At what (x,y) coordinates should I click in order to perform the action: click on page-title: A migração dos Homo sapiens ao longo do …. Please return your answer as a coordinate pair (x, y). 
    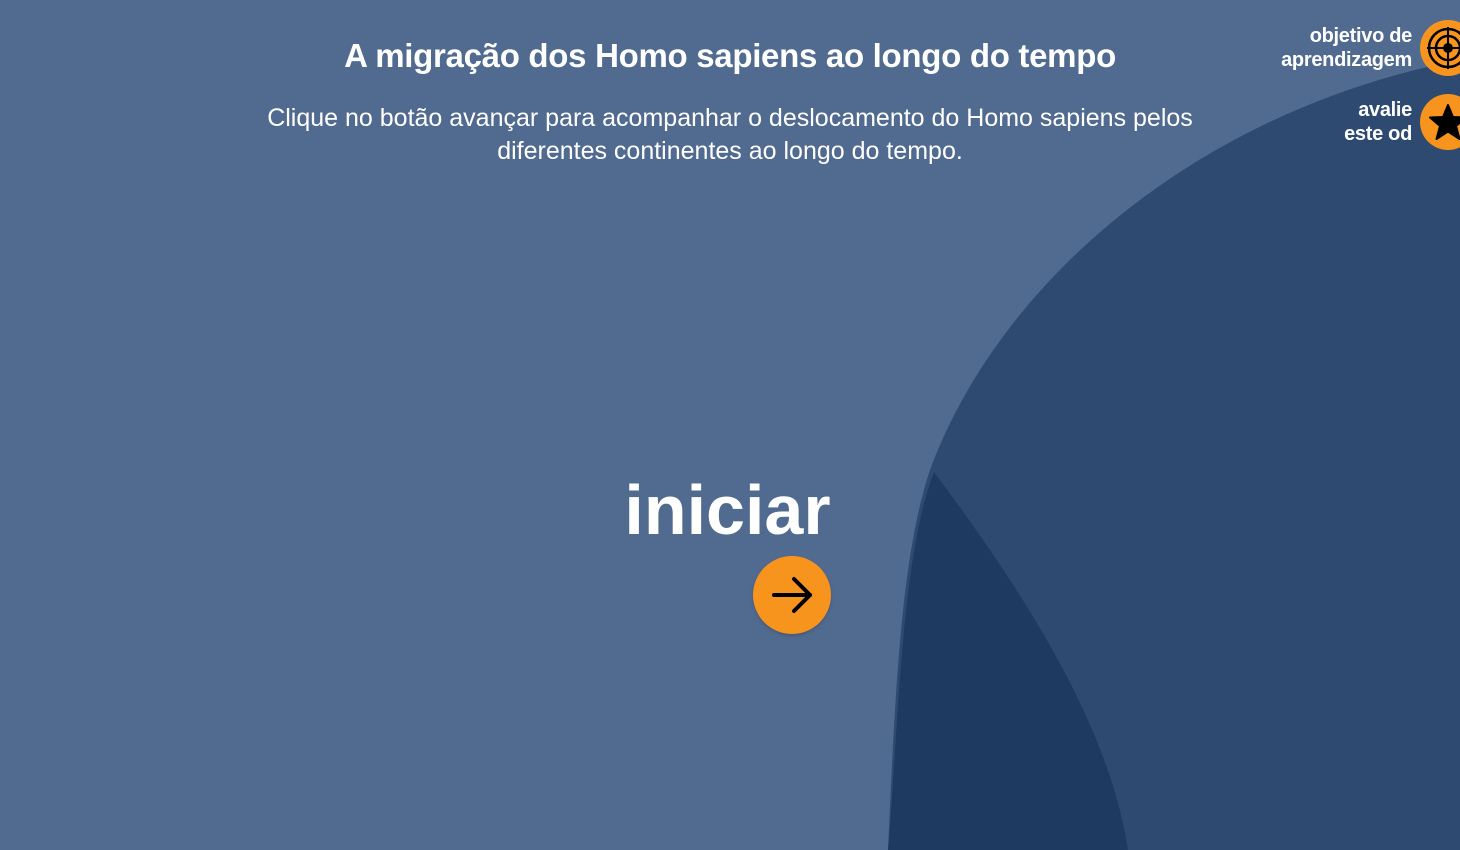
    Looking at the image, I should click on (730, 55).